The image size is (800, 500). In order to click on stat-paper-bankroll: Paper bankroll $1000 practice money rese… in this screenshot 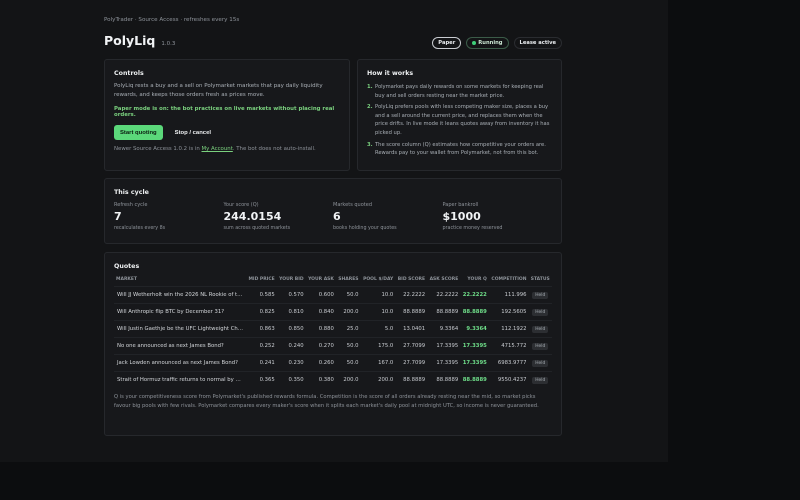, I will do `click(498, 216)`.